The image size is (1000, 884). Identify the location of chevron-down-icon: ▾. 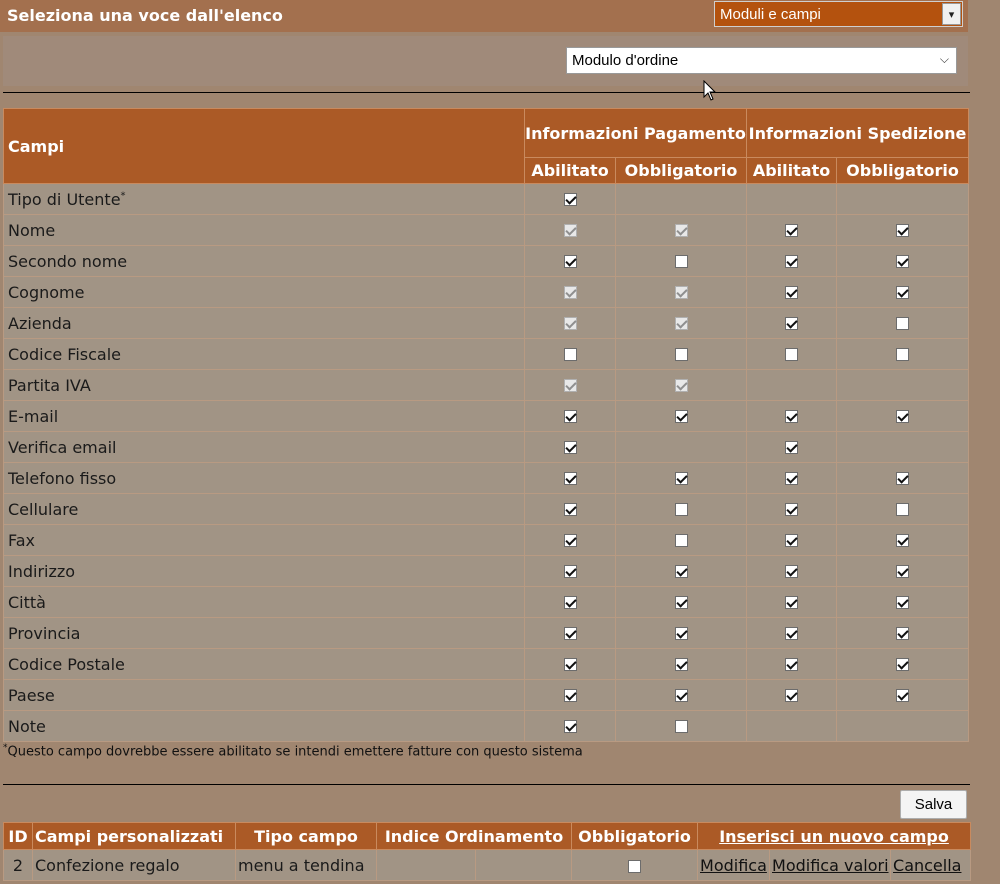
(951, 14).